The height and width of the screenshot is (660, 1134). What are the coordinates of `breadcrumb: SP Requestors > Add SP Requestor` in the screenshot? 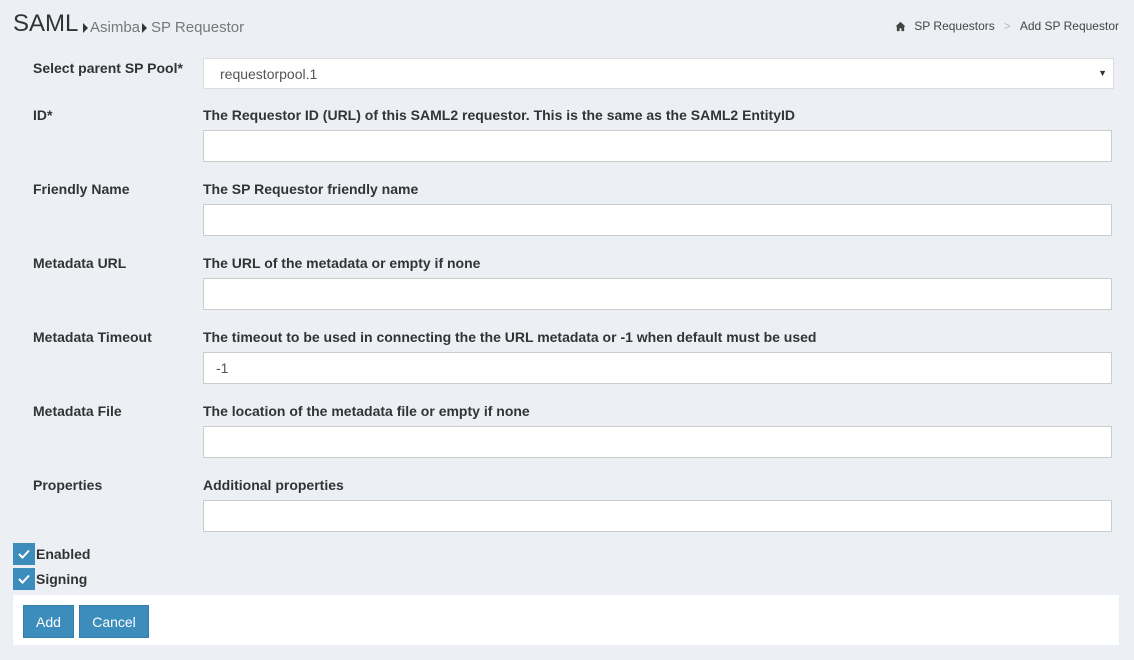 It's located at (1007, 26).